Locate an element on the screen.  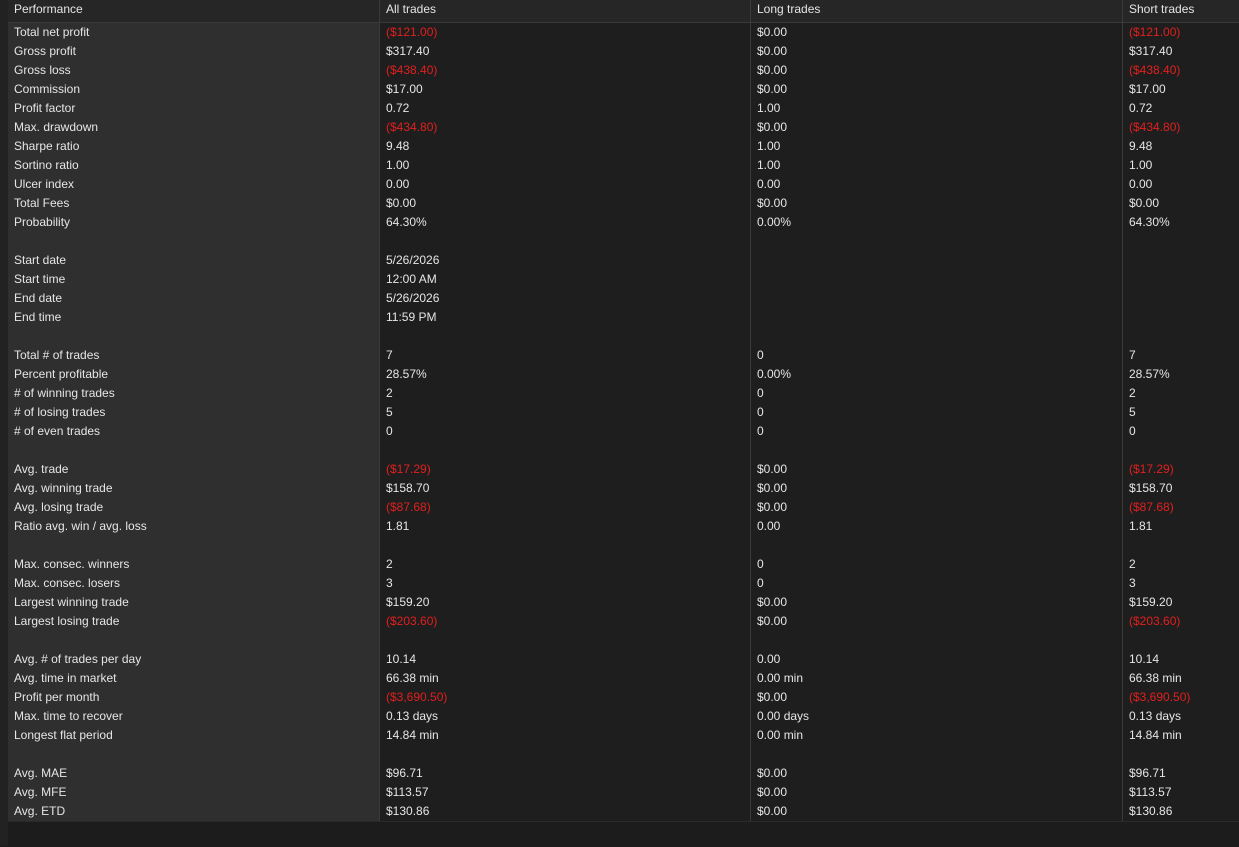
header-short-trades: Short trades is located at coordinates (1181, 11).